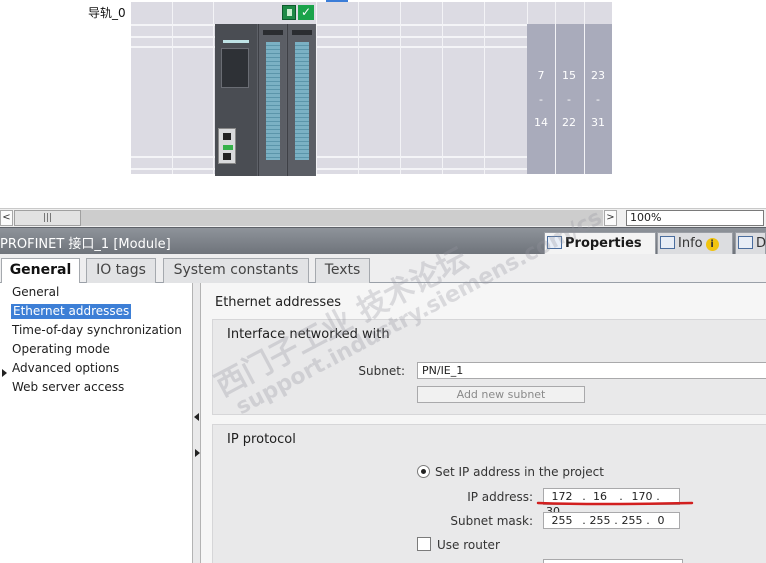 Image resolution: width=766 pixels, height=563 pixels. I want to click on cpu-module, so click(265, 100).